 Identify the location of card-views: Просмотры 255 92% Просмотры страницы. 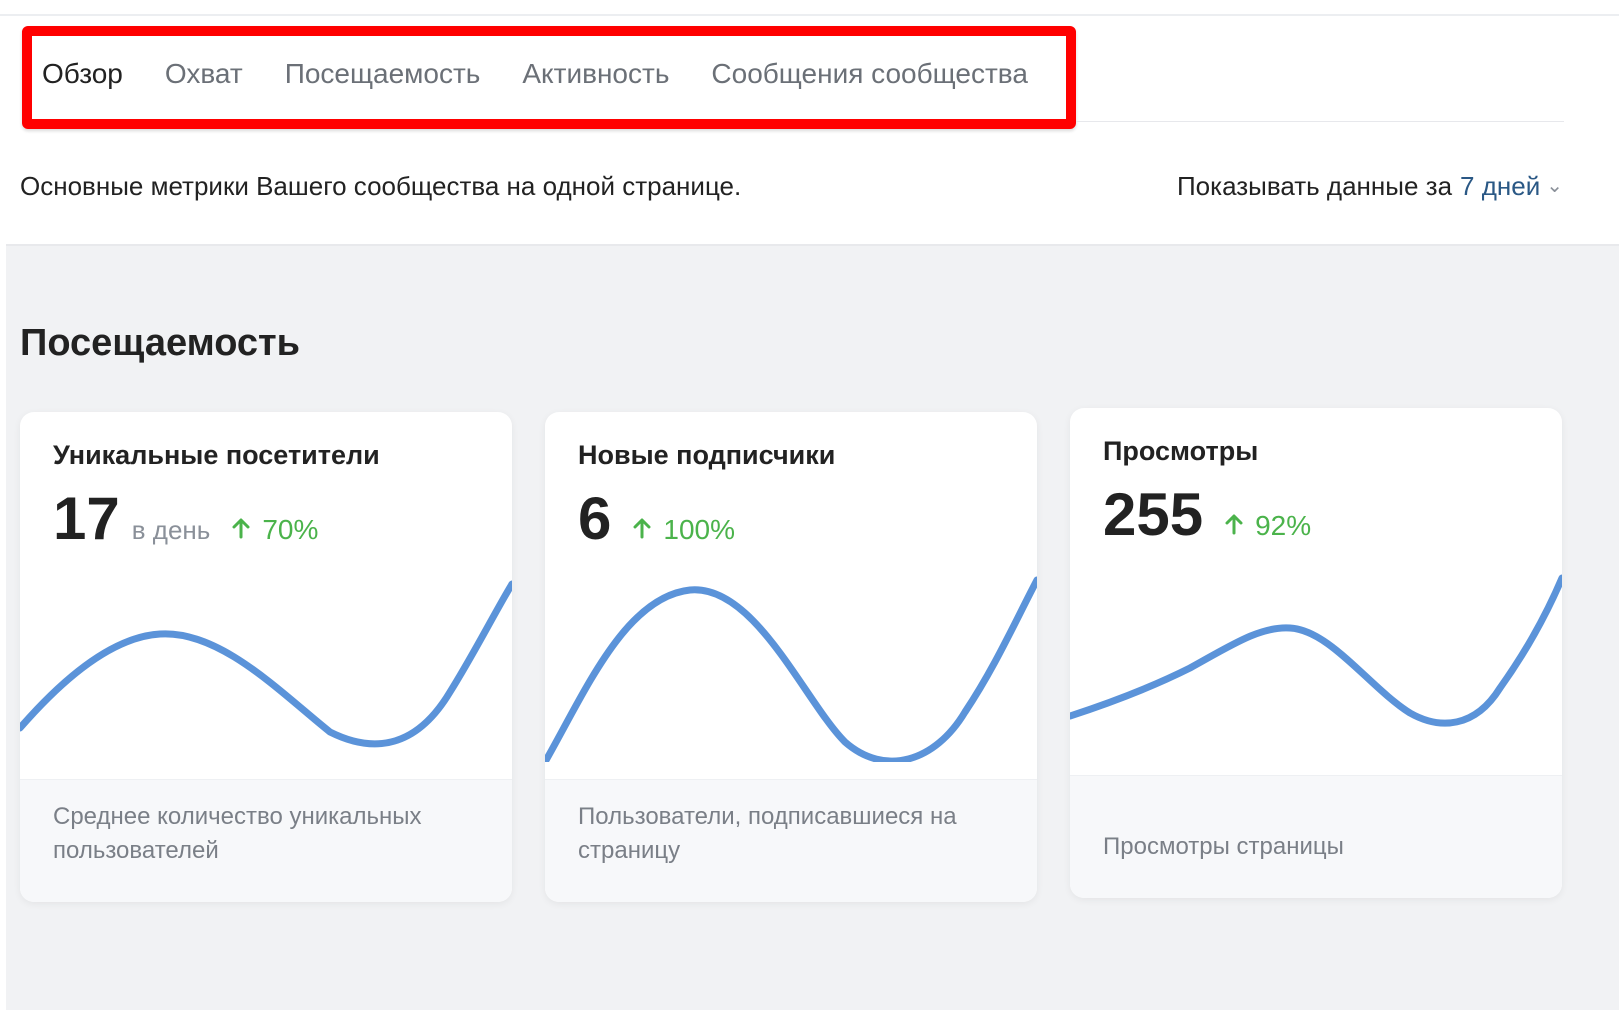
(1316, 653).